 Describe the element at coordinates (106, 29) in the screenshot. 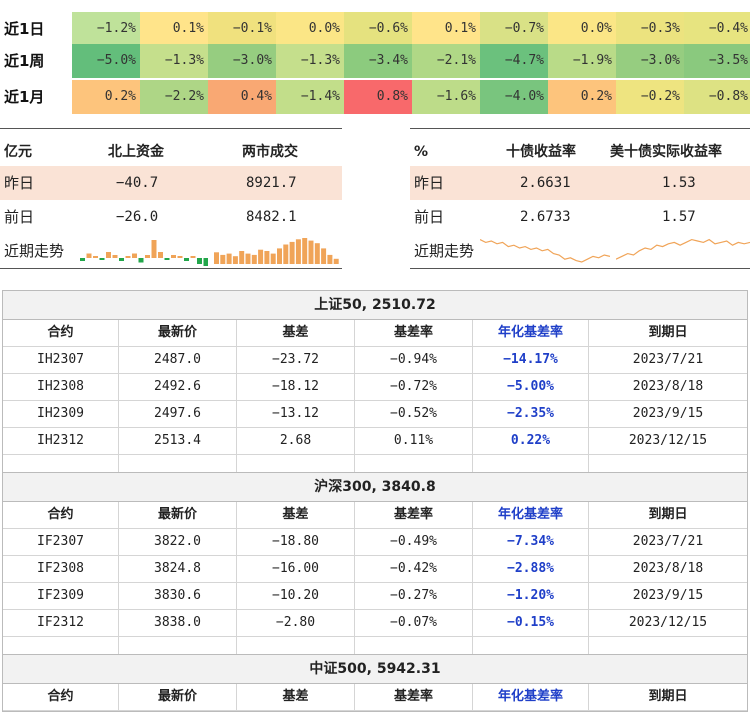

I see `heatmap-cell: −1.2%` at that location.